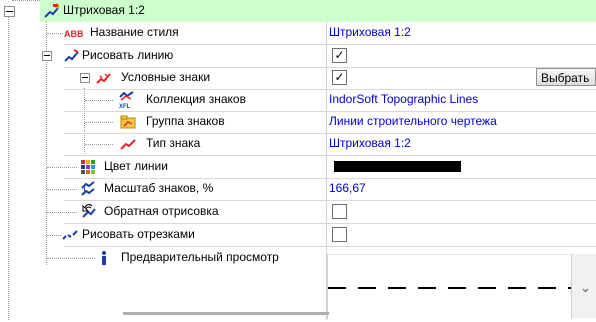 The width and height of the screenshot is (596, 322). Describe the element at coordinates (103, 78) in the screenshot. I see `symbols-line-icon` at that location.